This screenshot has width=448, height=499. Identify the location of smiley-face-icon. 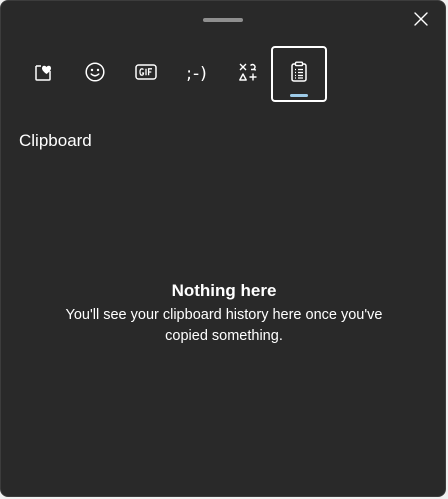
(95, 74).